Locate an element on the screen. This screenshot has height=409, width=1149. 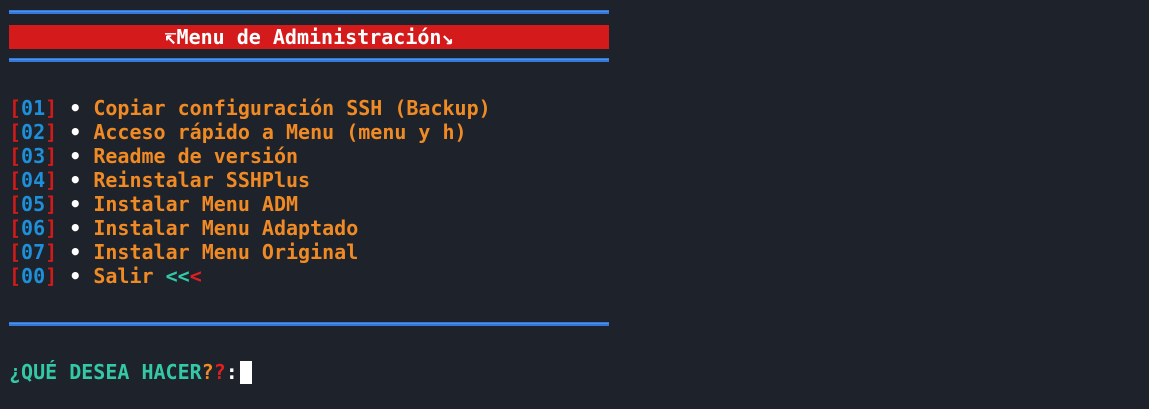
arrow-up-left-icon: ↸ is located at coordinates (170, 37).